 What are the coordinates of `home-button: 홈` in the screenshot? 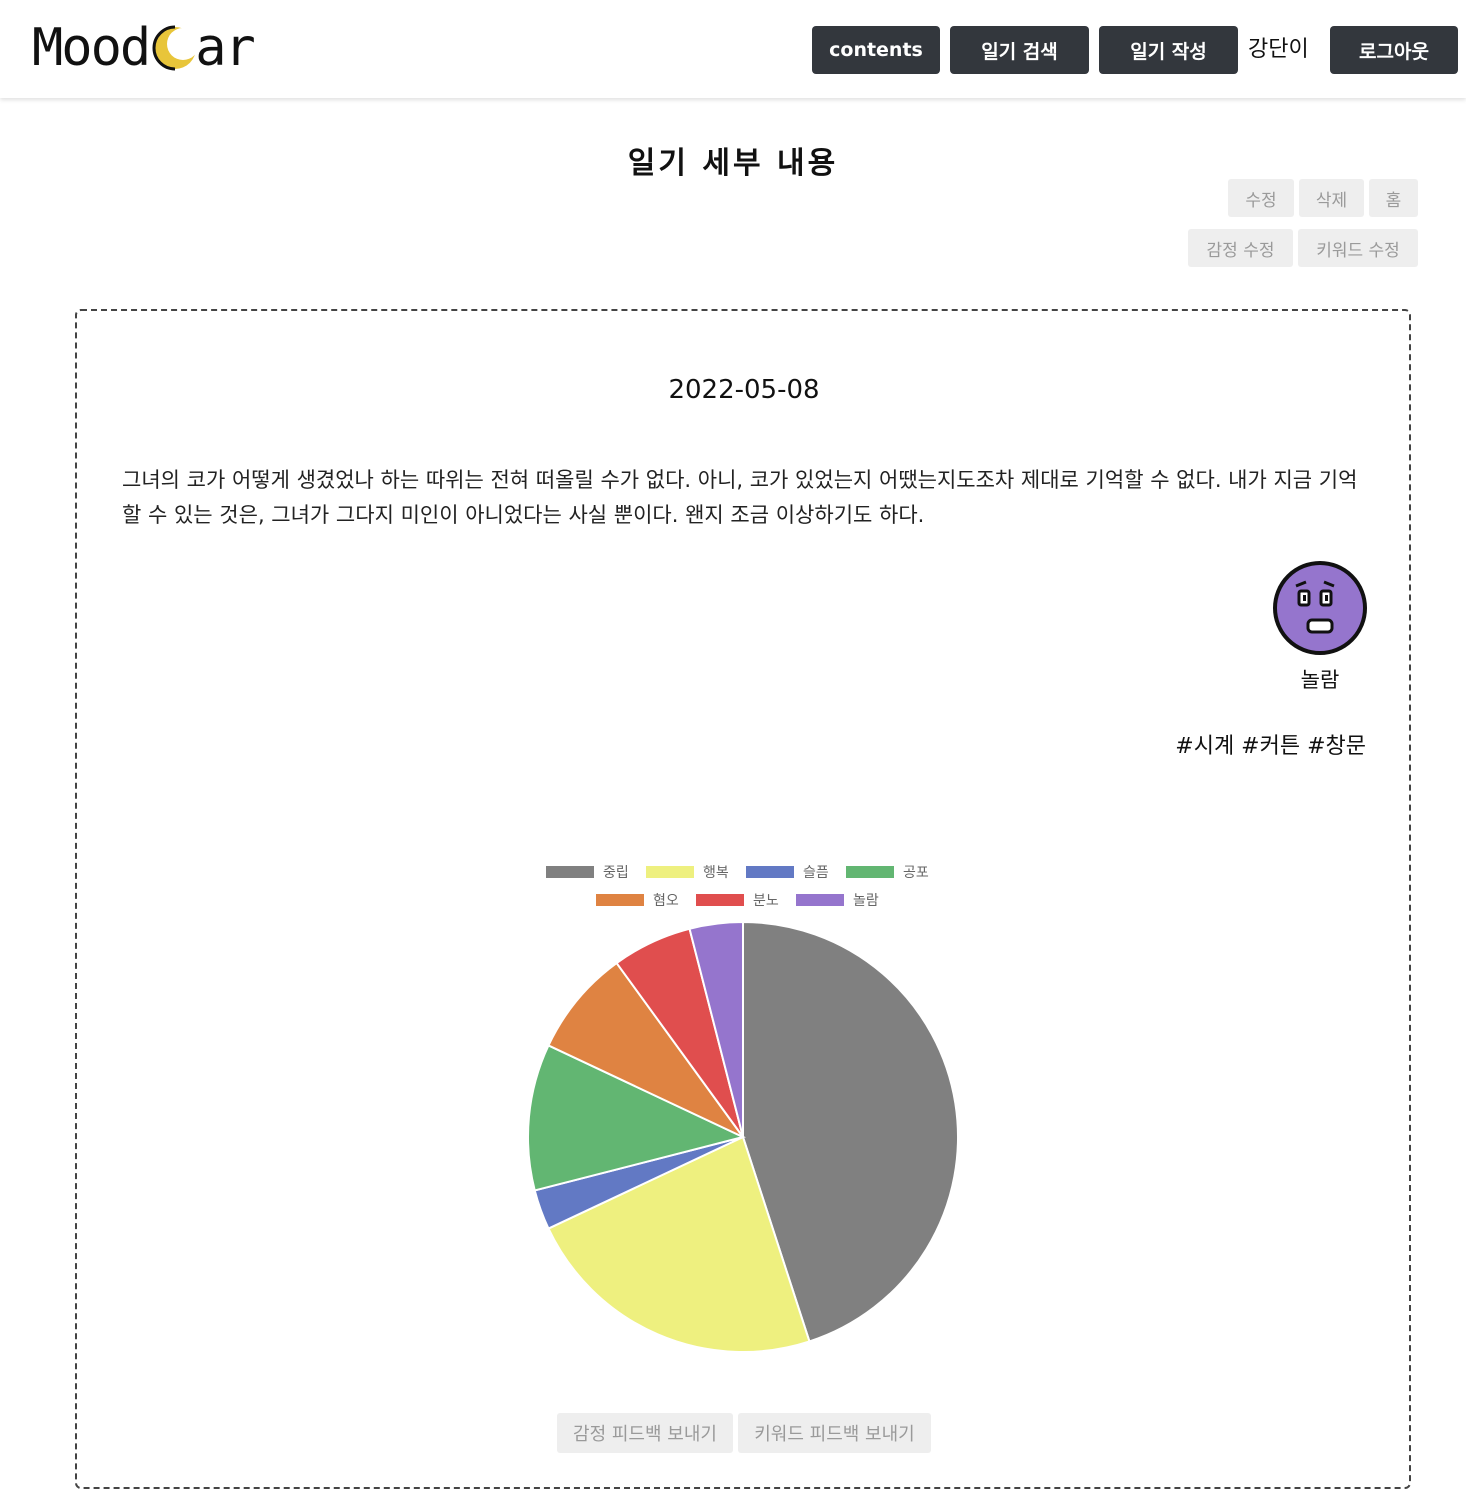 It's located at (1393, 198).